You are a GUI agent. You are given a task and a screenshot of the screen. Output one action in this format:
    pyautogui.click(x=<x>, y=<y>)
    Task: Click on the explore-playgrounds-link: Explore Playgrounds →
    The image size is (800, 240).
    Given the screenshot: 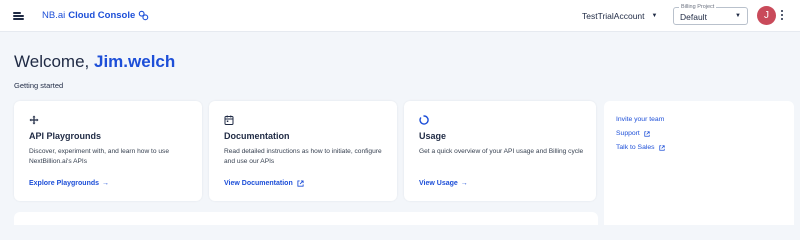 What is the action you would take?
    pyautogui.click(x=69, y=183)
    